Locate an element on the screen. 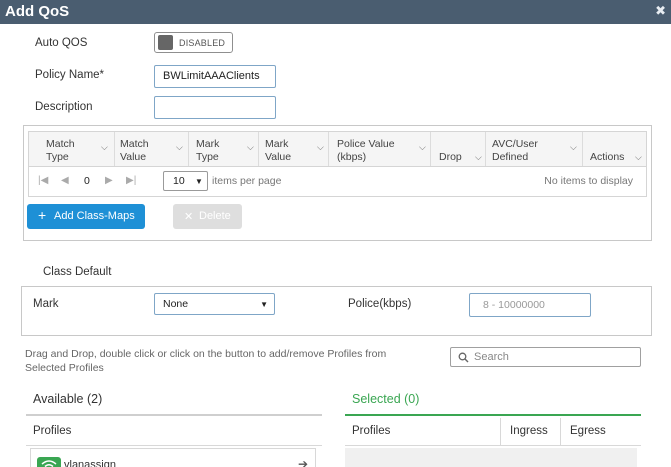 Image resolution: width=671 pixels, height=467 pixels. search-placeholder: Search is located at coordinates (491, 357).